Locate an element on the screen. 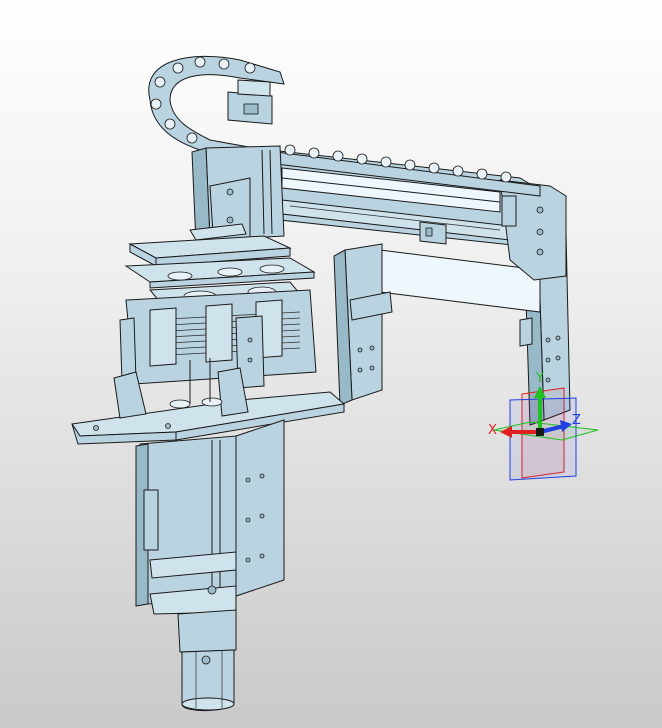 This screenshot has width=662, height=728. triad-origin is located at coordinates (540, 432).